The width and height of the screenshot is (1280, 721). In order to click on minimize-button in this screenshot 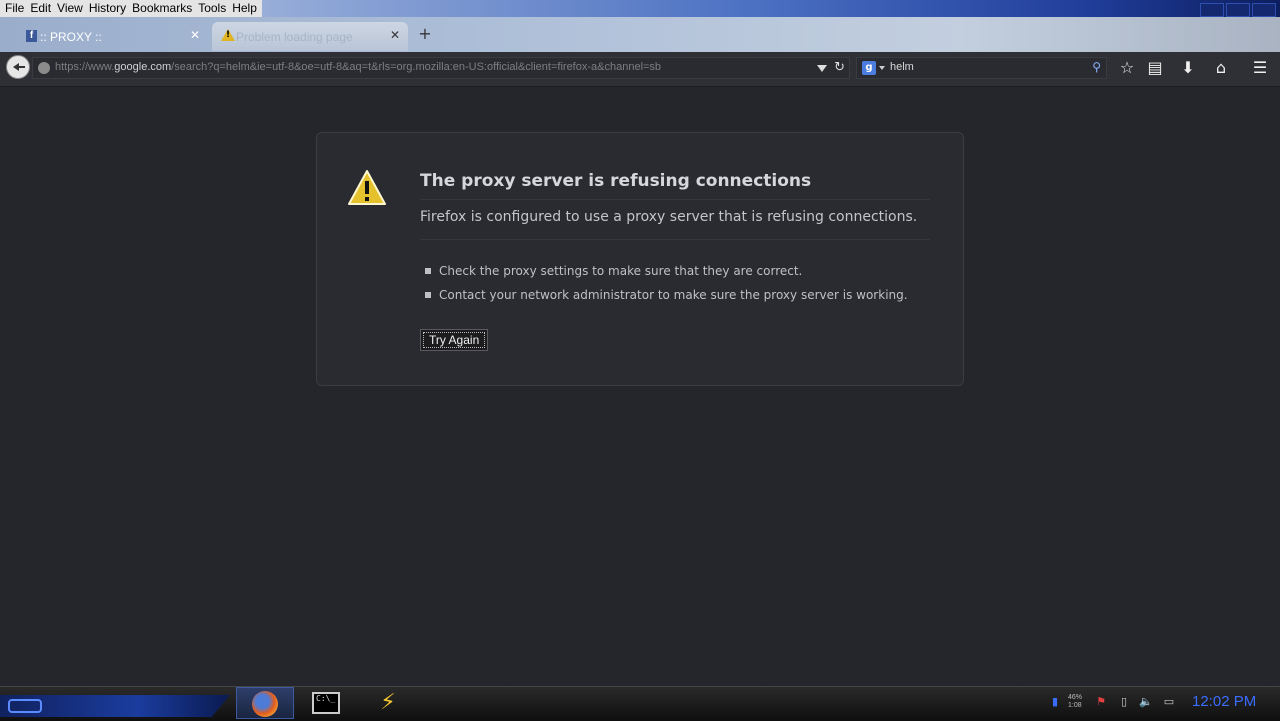, I will do `click(1212, 10)`.